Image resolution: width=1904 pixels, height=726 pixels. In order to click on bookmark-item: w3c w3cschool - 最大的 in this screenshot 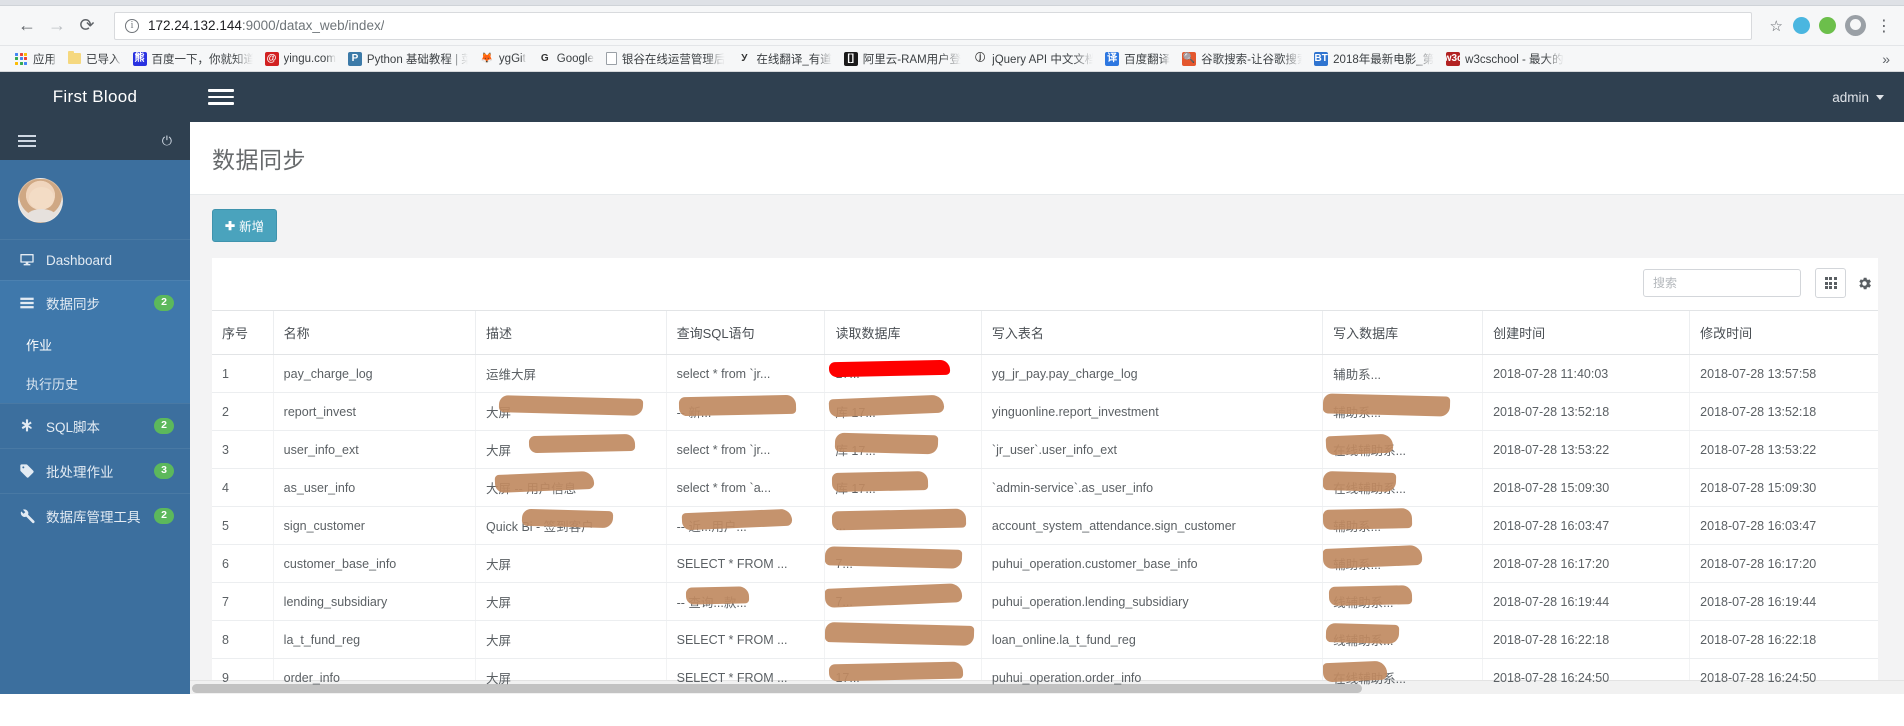, I will do `click(1504, 59)`.